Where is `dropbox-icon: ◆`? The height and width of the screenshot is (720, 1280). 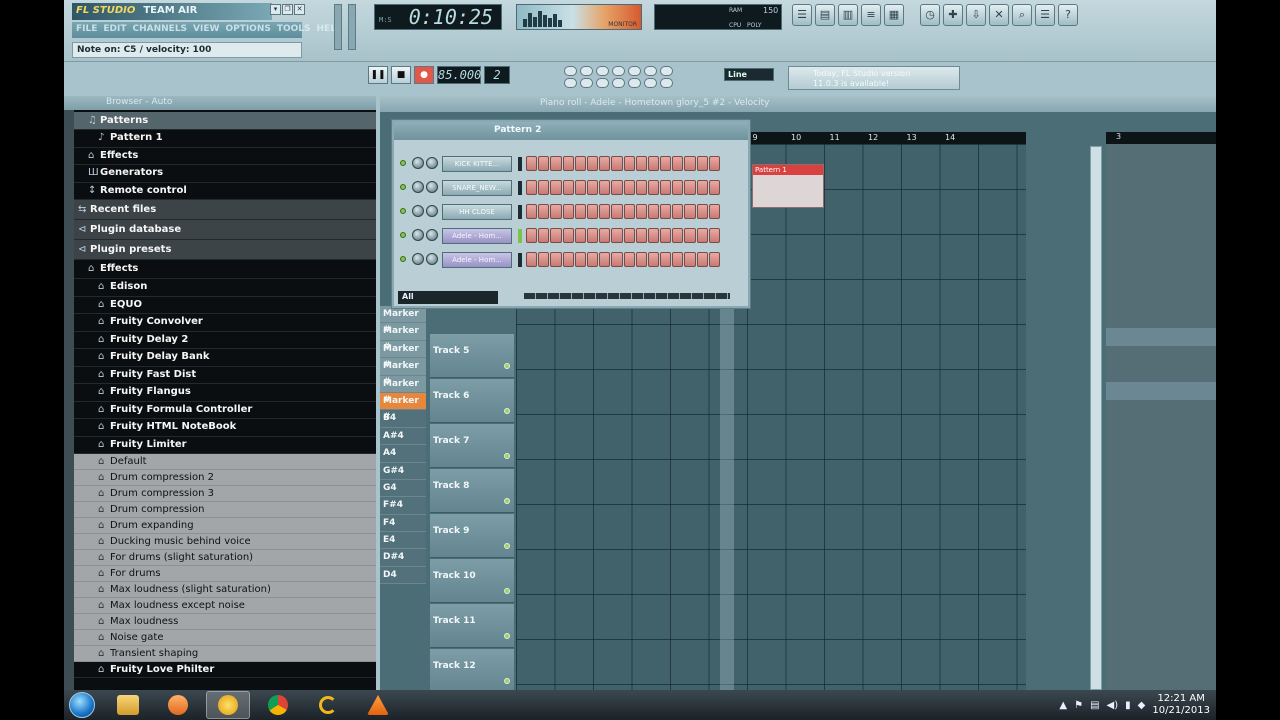 dropbox-icon: ◆ is located at coordinates (1142, 705).